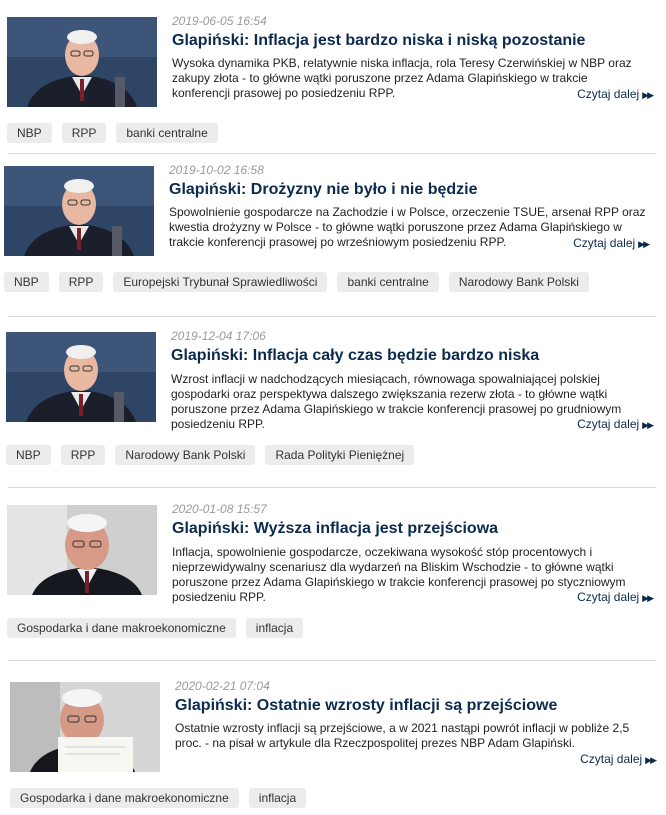  I want to click on tag-rada-polityki-pienieznej: Rada Polityki Pieniężnej, so click(340, 455).